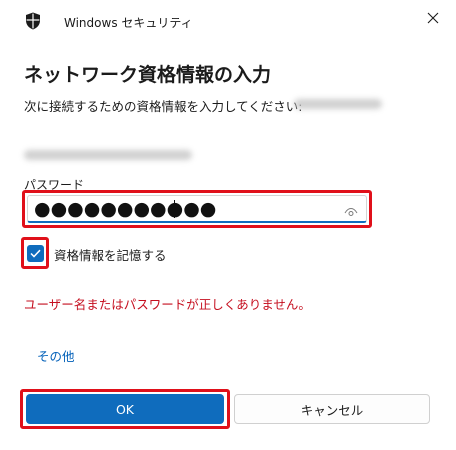 The height and width of the screenshot is (450, 456). I want to click on password-input: ●●●●●●●●●●●, so click(197, 209).